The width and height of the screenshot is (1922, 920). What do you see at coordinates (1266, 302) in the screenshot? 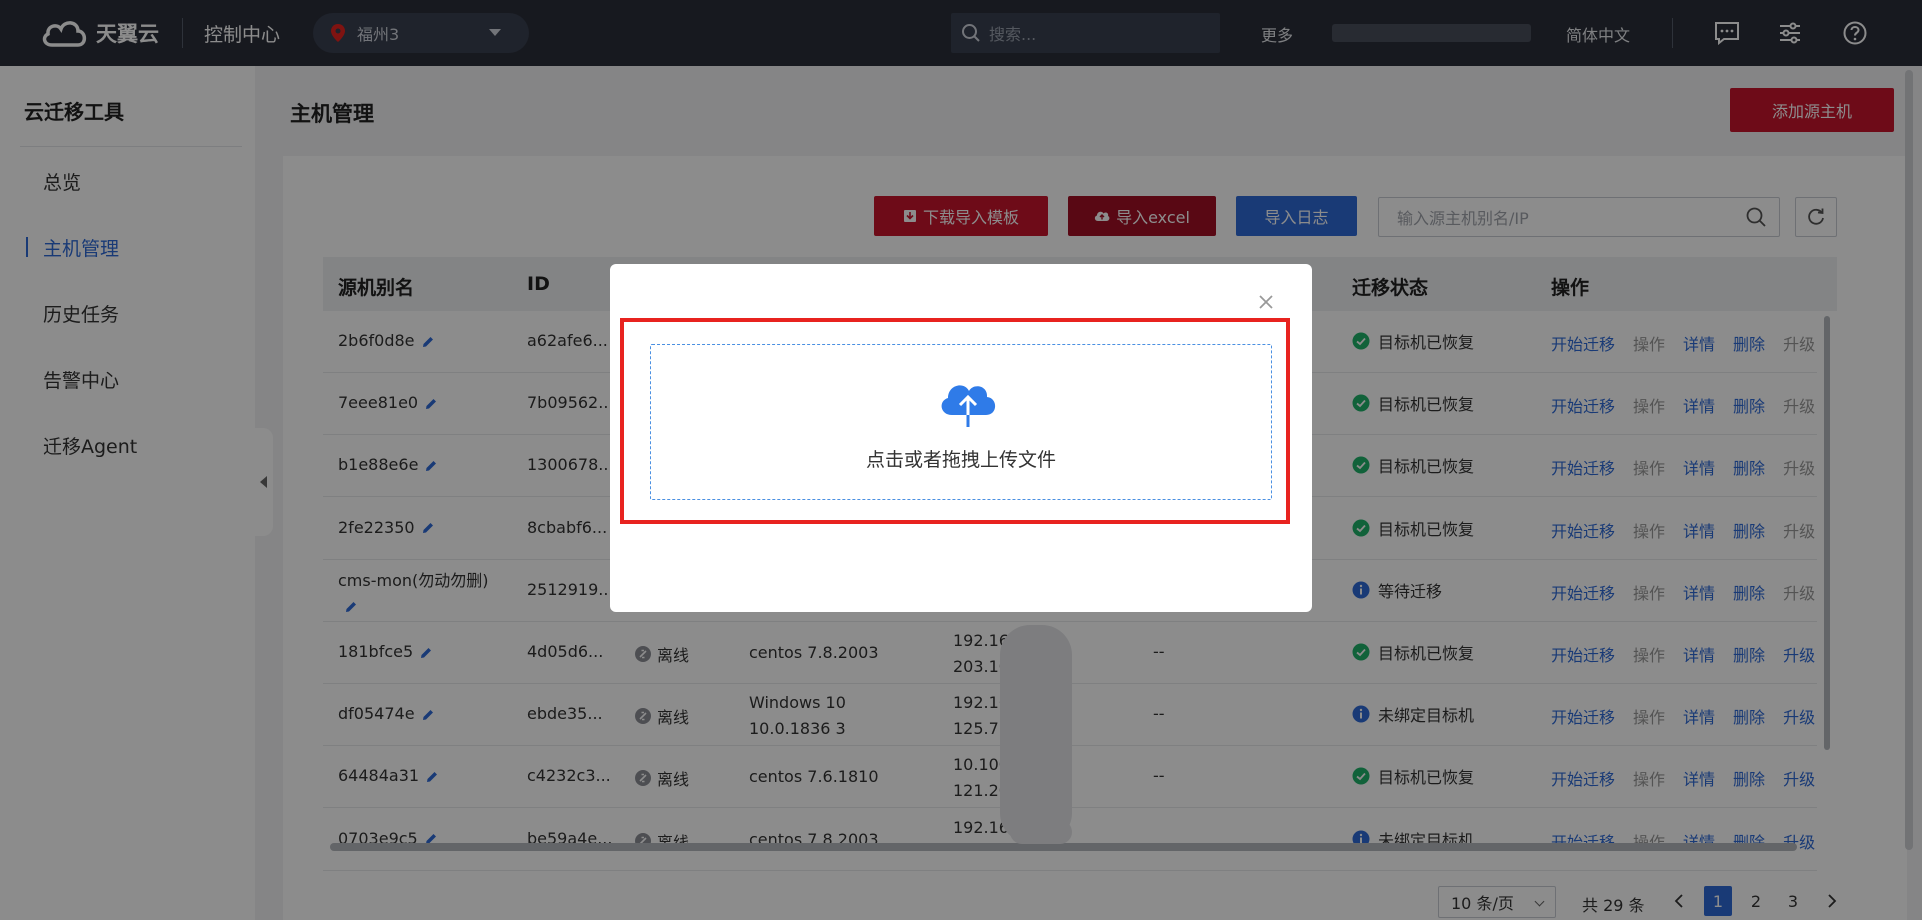
I see `close-icon` at bounding box center [1266, 302].